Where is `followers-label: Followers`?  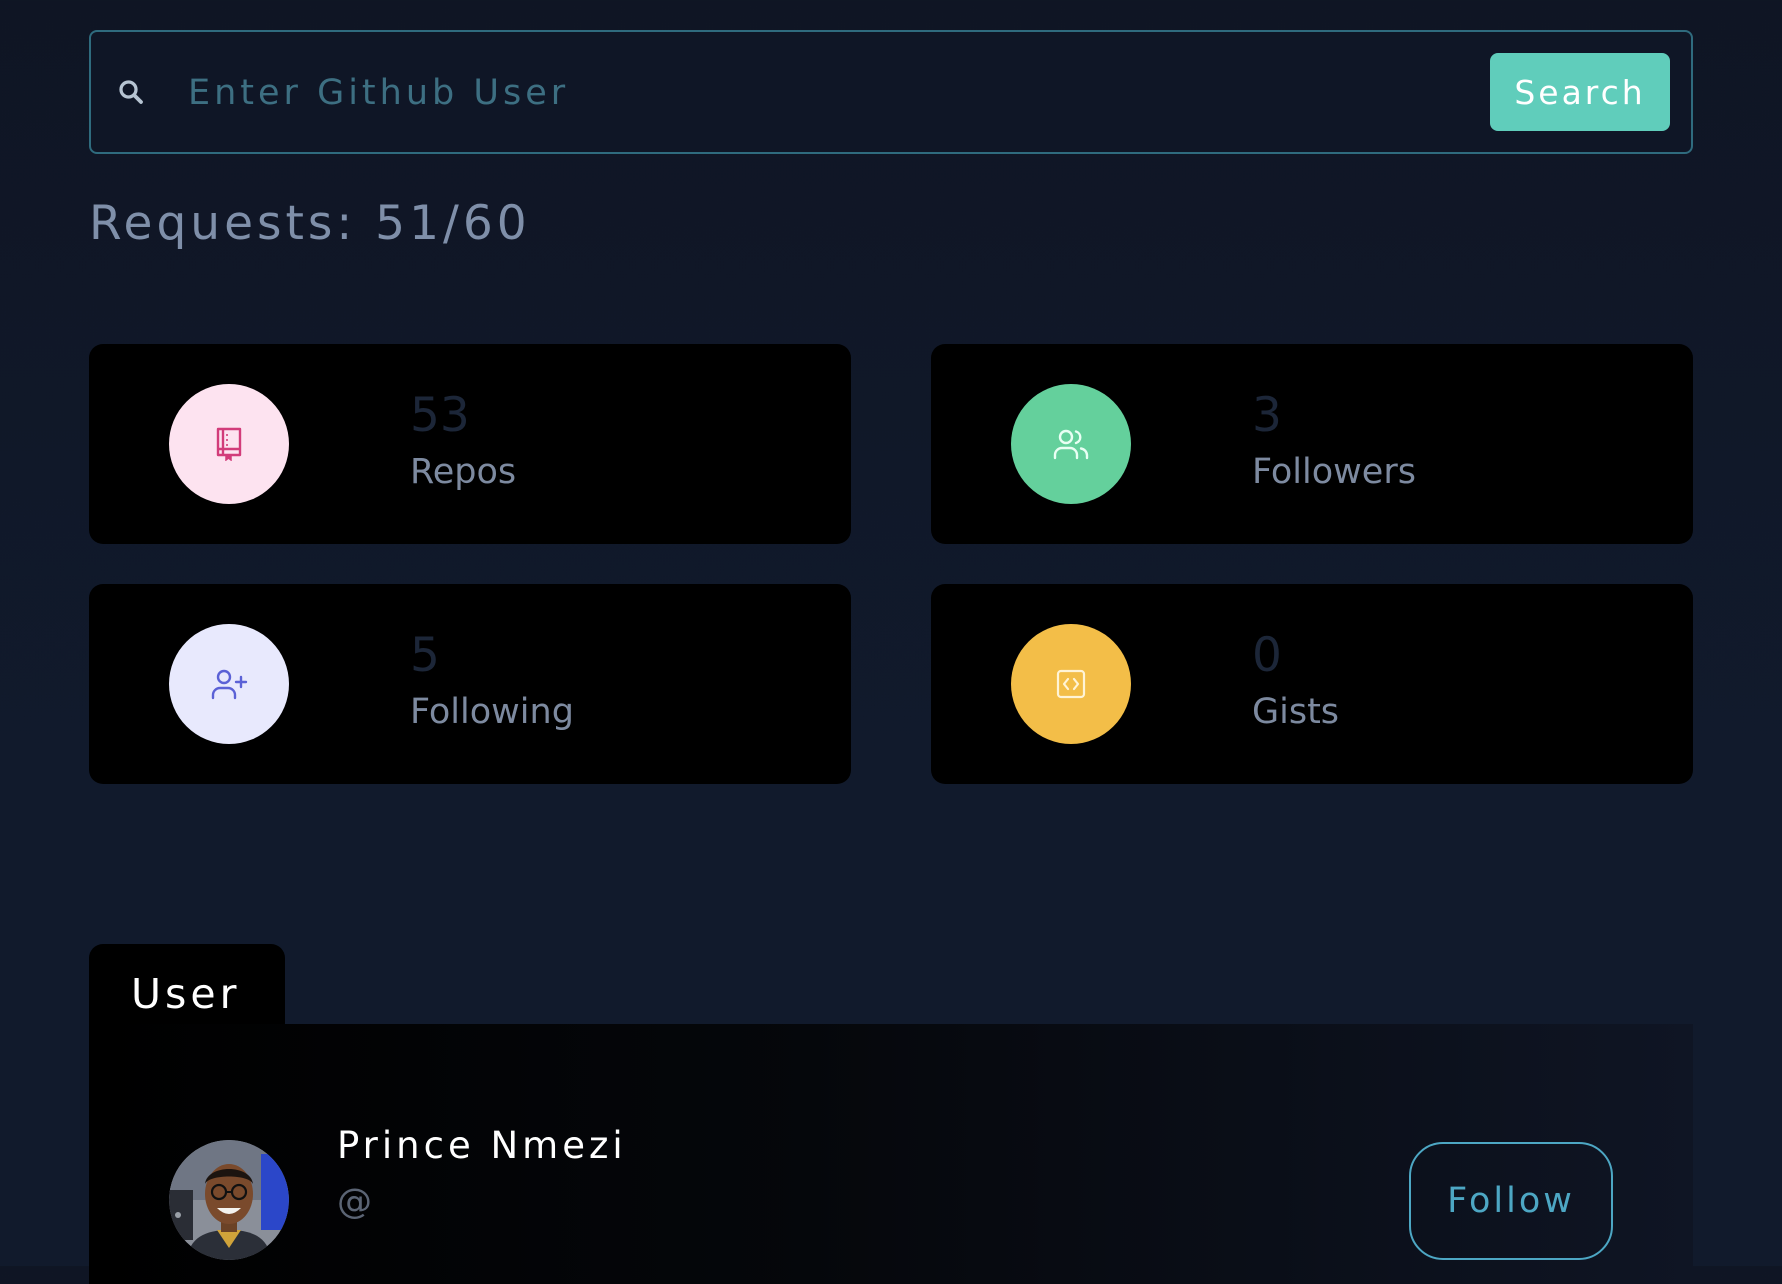
followers-label: Followers is located at coordinates (1334, 472).